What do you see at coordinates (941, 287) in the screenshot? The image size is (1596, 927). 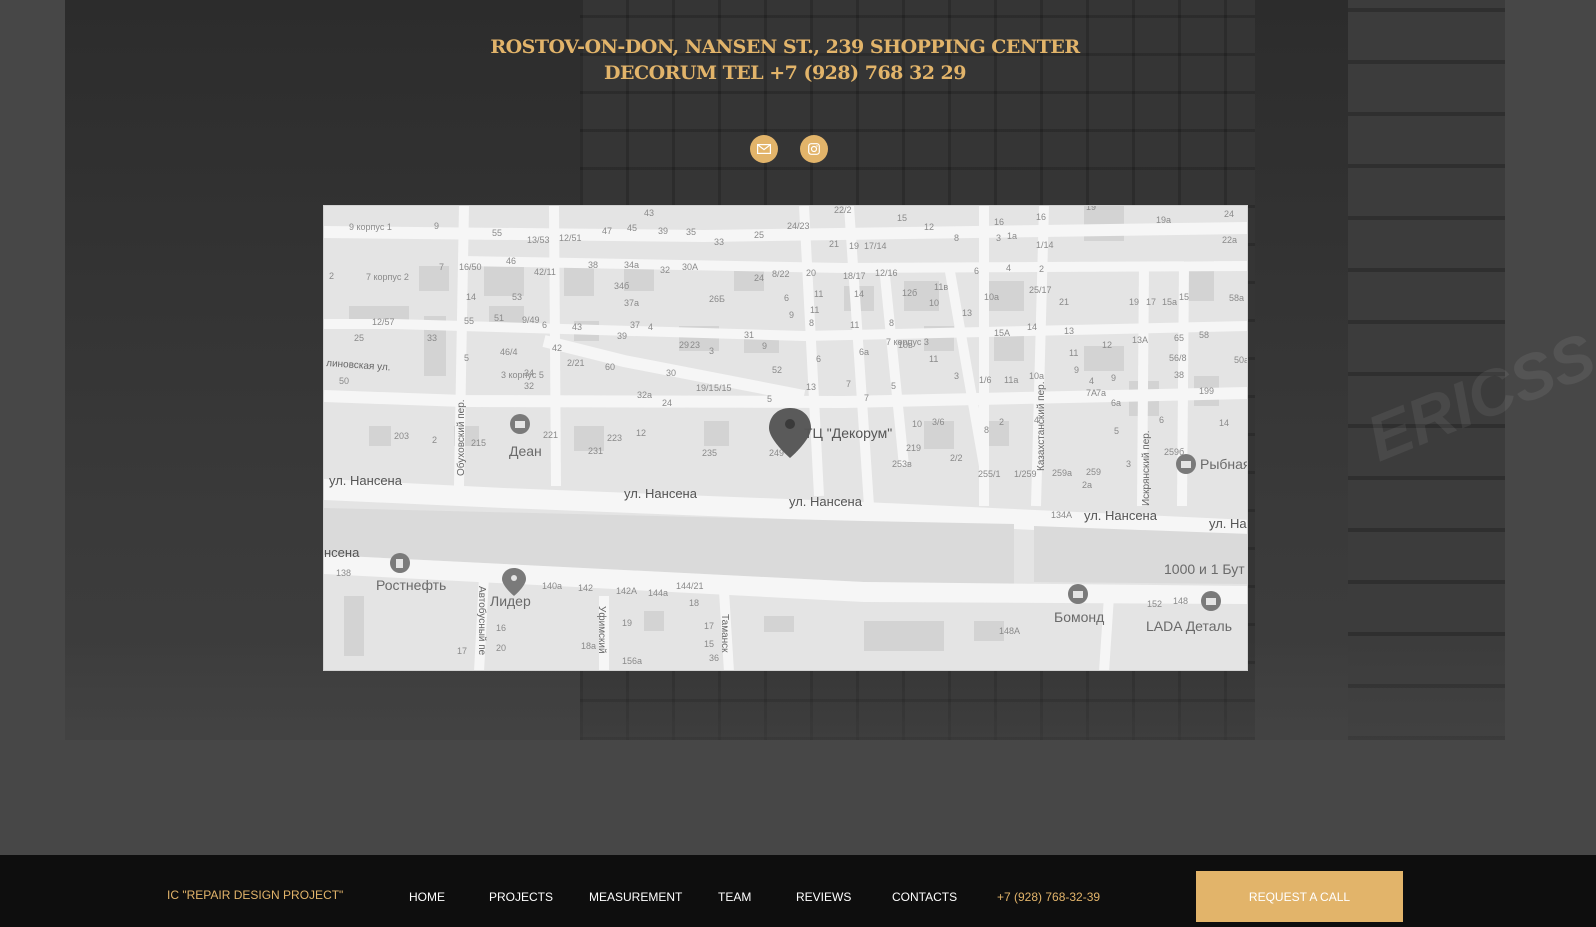 I see `house-number: 11в` at bounding box center [941, 287].